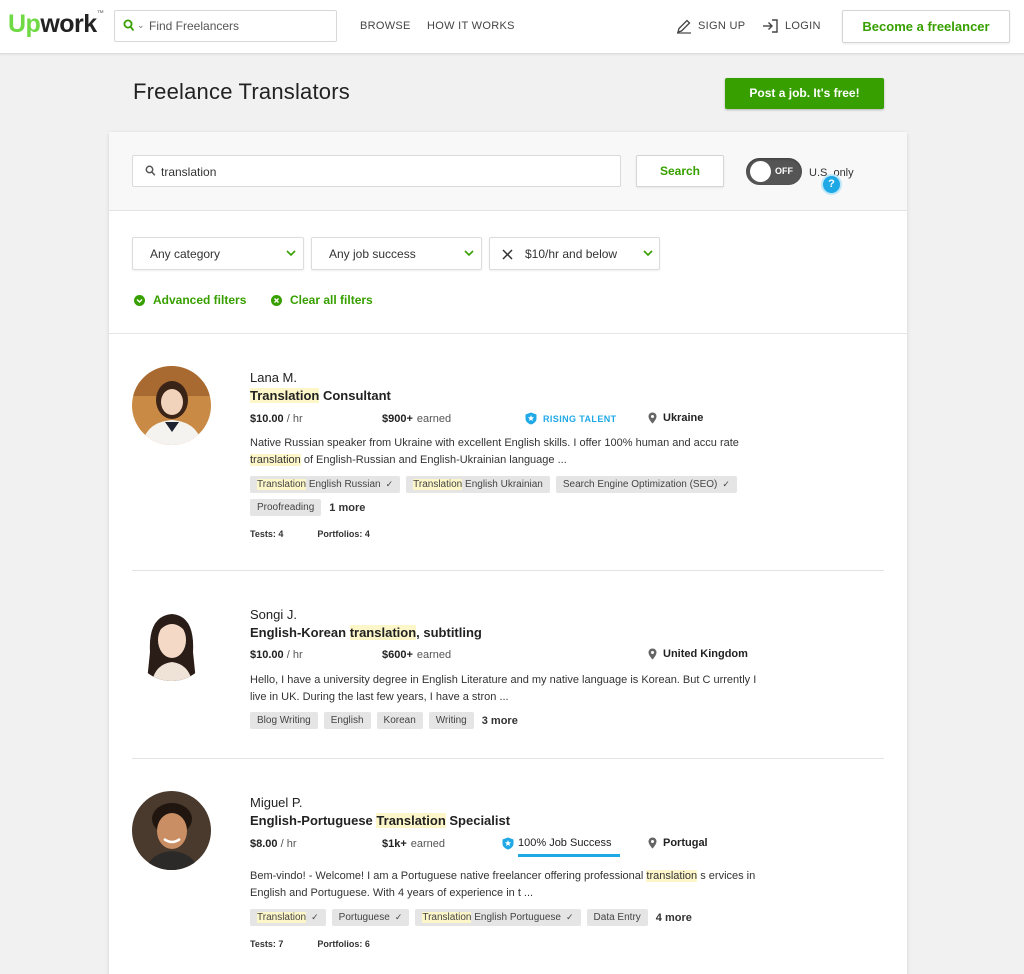  I want to click on post-job-button: Post a job. It's free!, so click(804, 93).